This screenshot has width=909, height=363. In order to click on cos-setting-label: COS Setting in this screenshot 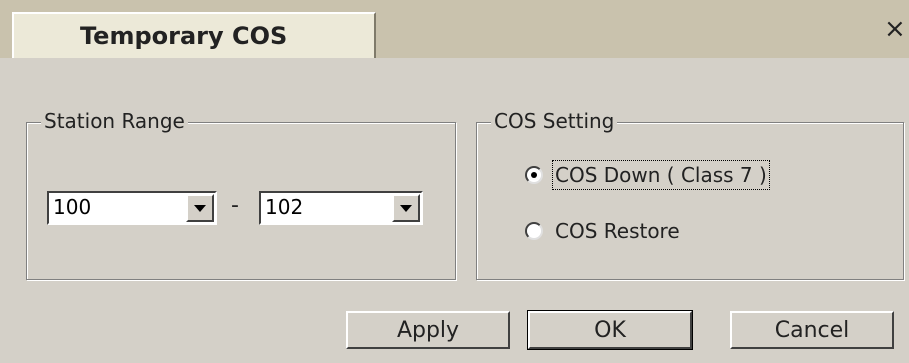, I will do `click(554, 121)`.